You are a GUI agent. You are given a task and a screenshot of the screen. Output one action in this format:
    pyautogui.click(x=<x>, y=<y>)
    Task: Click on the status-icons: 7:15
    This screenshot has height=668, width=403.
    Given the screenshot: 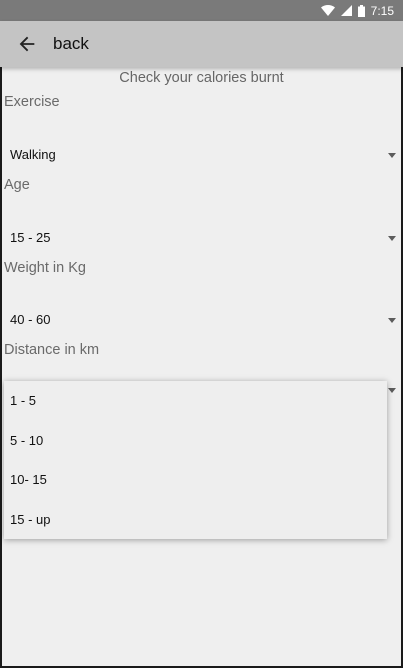 What is the action you would take?
    pyautogui.click(x=357, y=10)
    